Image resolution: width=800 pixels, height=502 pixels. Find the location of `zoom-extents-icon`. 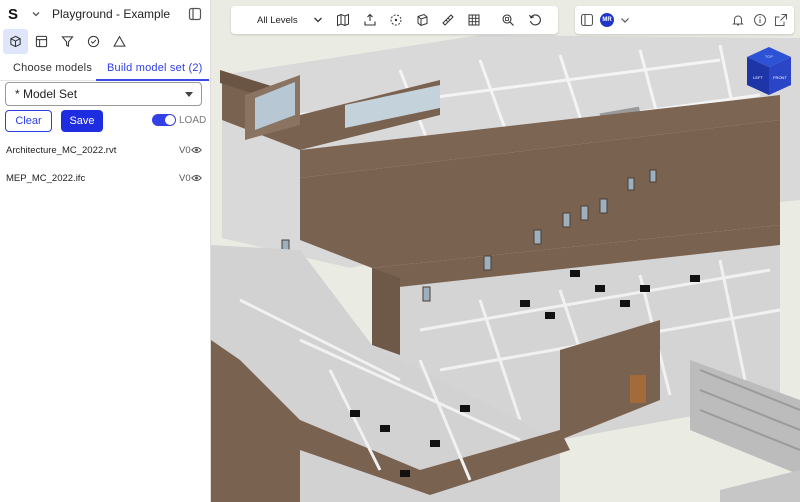

zoom-extents-icon is located at coordinates (508, 20).